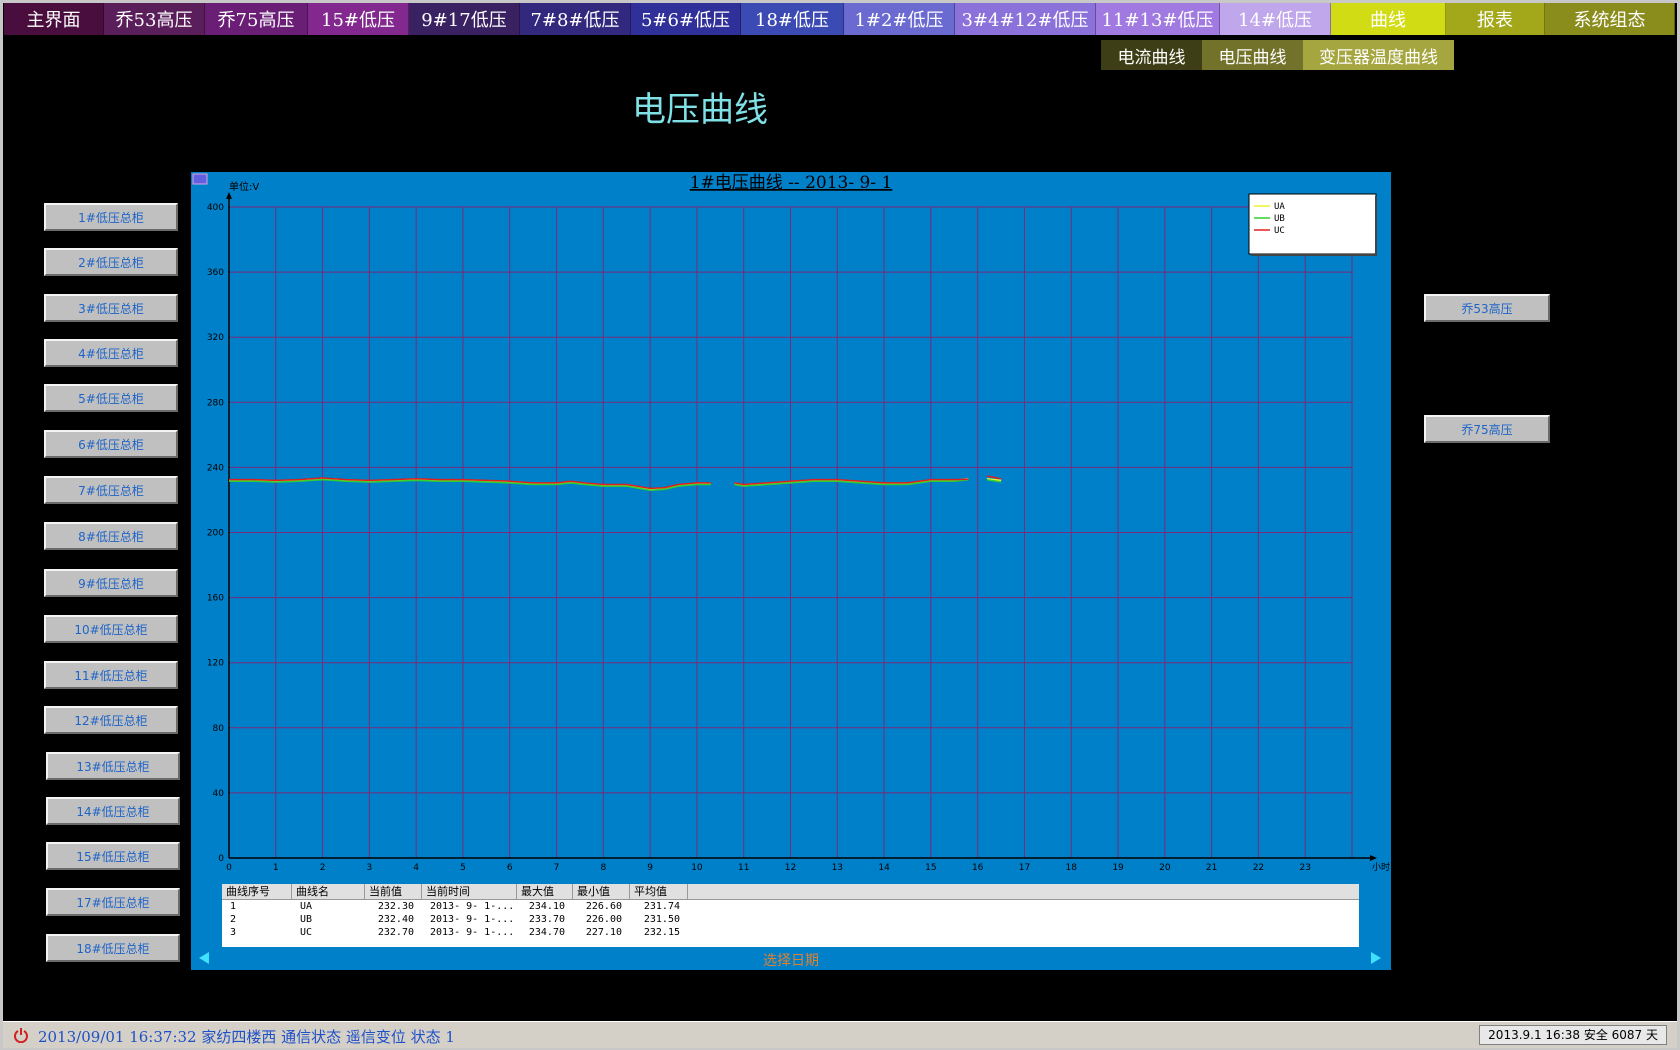 The height and width of the screenshot is (1050, 1680). Describe the element at coordinates (215, 208) in the screenshot. I see `y-tick-400: 400` at that location.